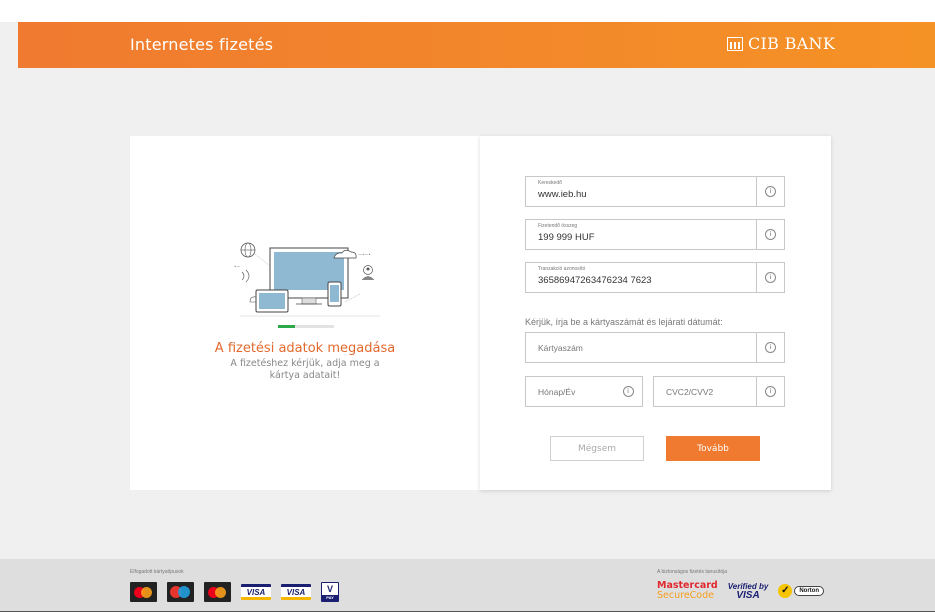 The height and width of the screenshot is (612, 935). What do you see at coordinates (597, 448) in the screenshot?
I see `cancel-button: Mégsem` at bounding box center [597, 448].